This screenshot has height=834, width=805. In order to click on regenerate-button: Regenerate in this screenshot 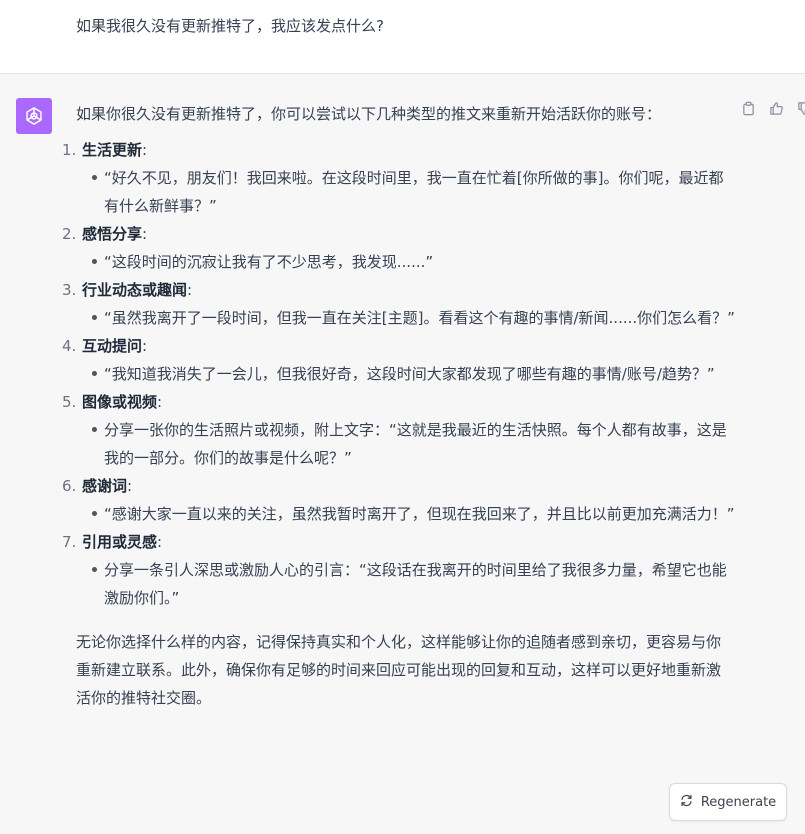, I will do `click(728, 802)`.